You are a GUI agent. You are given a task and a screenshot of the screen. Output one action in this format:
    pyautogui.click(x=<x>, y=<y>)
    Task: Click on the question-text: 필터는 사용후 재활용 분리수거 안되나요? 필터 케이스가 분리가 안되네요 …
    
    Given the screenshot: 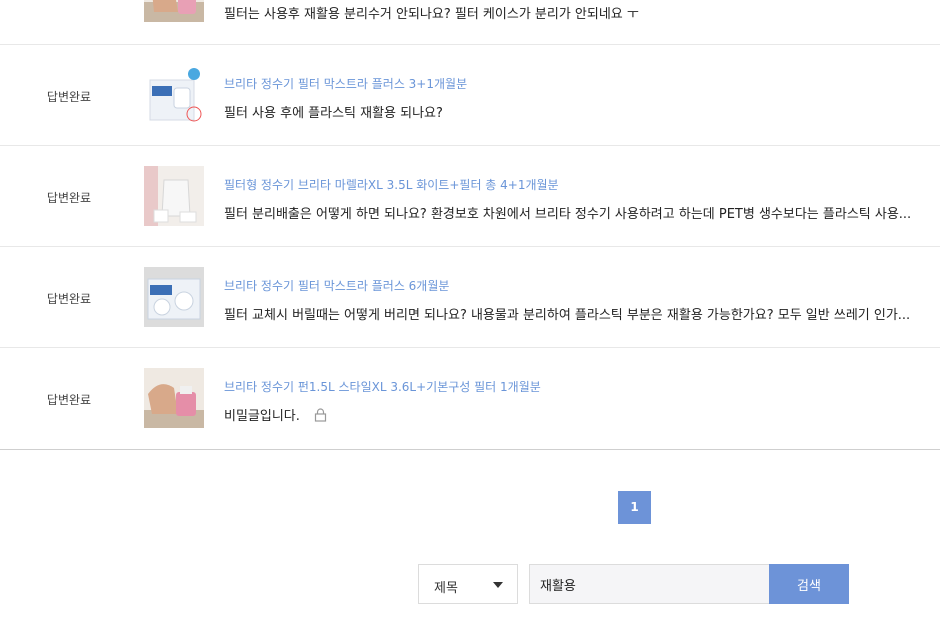 What is the action you would take?
    pyautogui.click(x=572, y=12)
    